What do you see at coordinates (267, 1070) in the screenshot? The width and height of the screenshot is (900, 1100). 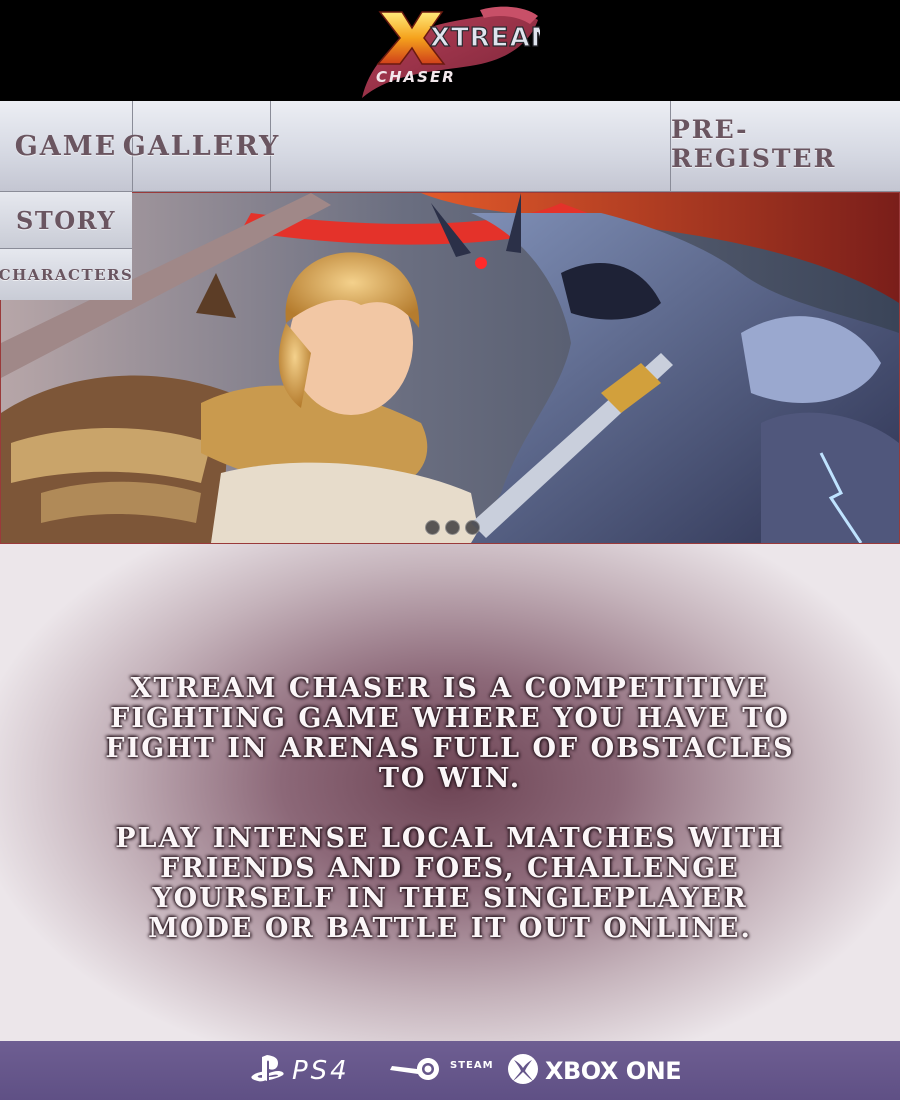 I see `playstation-icon` at bounding box center [267, 1070].